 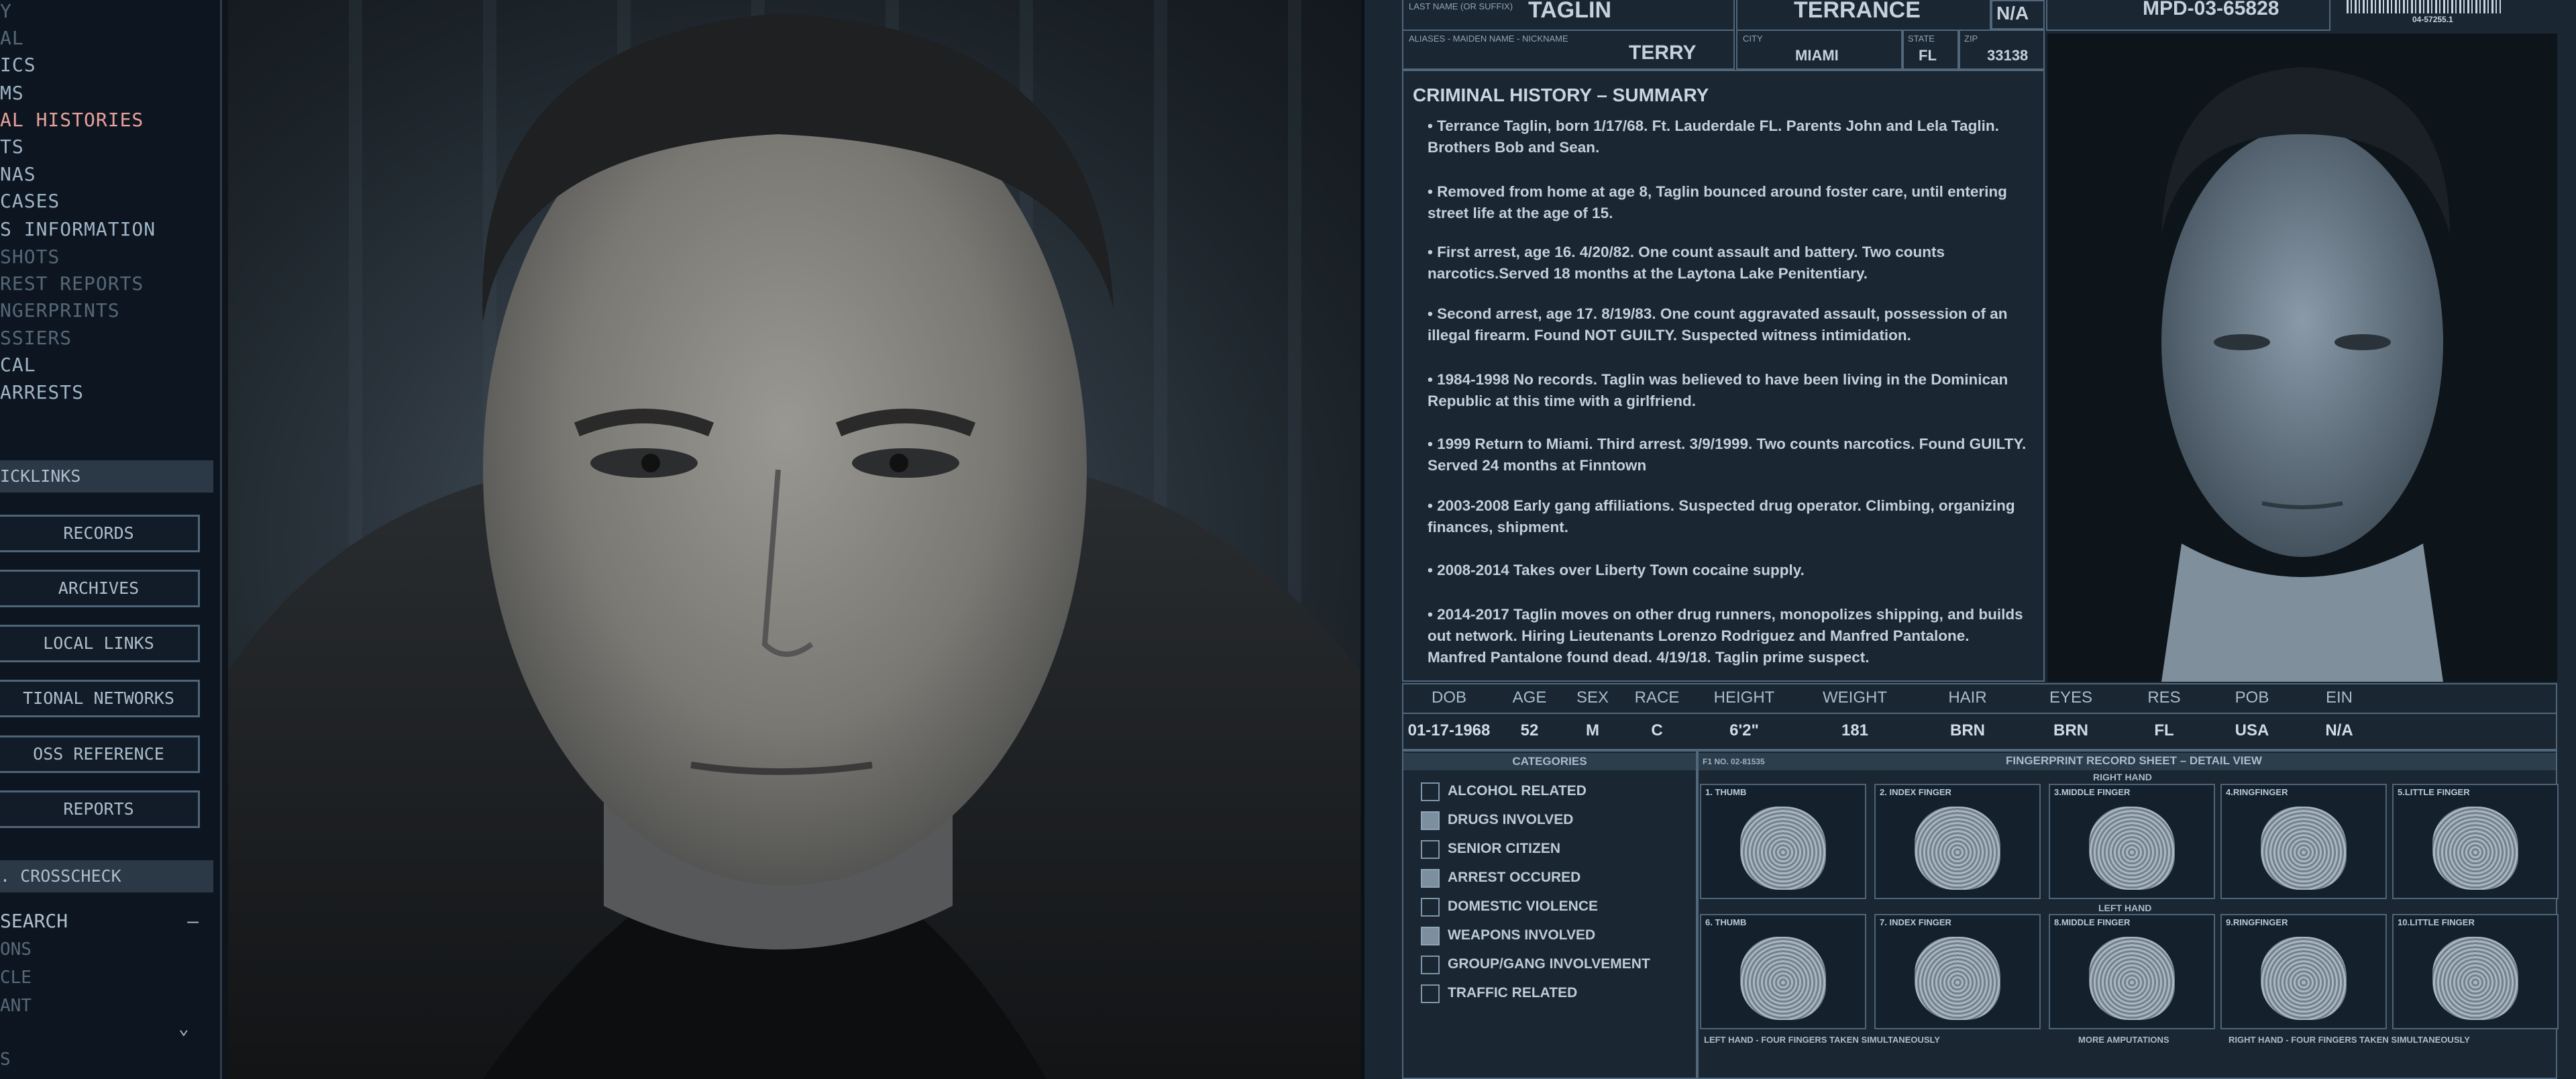 I want to click on search-option: ONS, so click(x=16, y=949).